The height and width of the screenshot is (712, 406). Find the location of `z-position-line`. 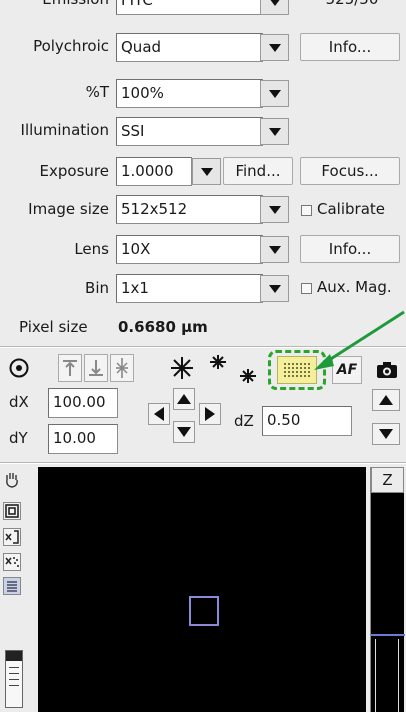

z-position-line is located at coordinates (388, 635).